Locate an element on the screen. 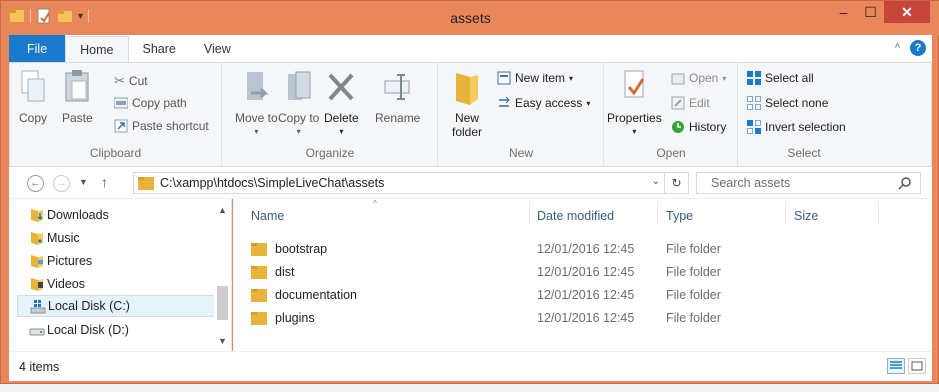 The height and width of the screenshot is (392, 939). copy-button: Copy is located at coordinates (33, 97).